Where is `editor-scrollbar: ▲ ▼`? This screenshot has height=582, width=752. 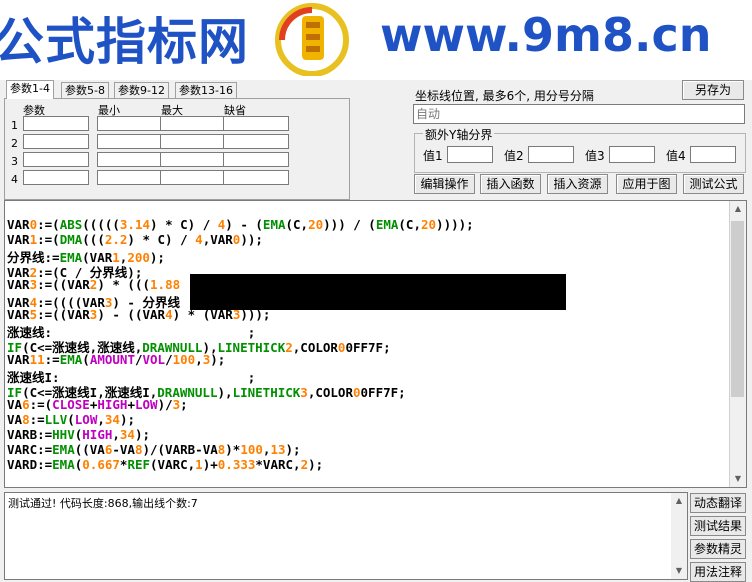 editor-scrollbar: ▲ ▼ is located at coordinates (737, 344).